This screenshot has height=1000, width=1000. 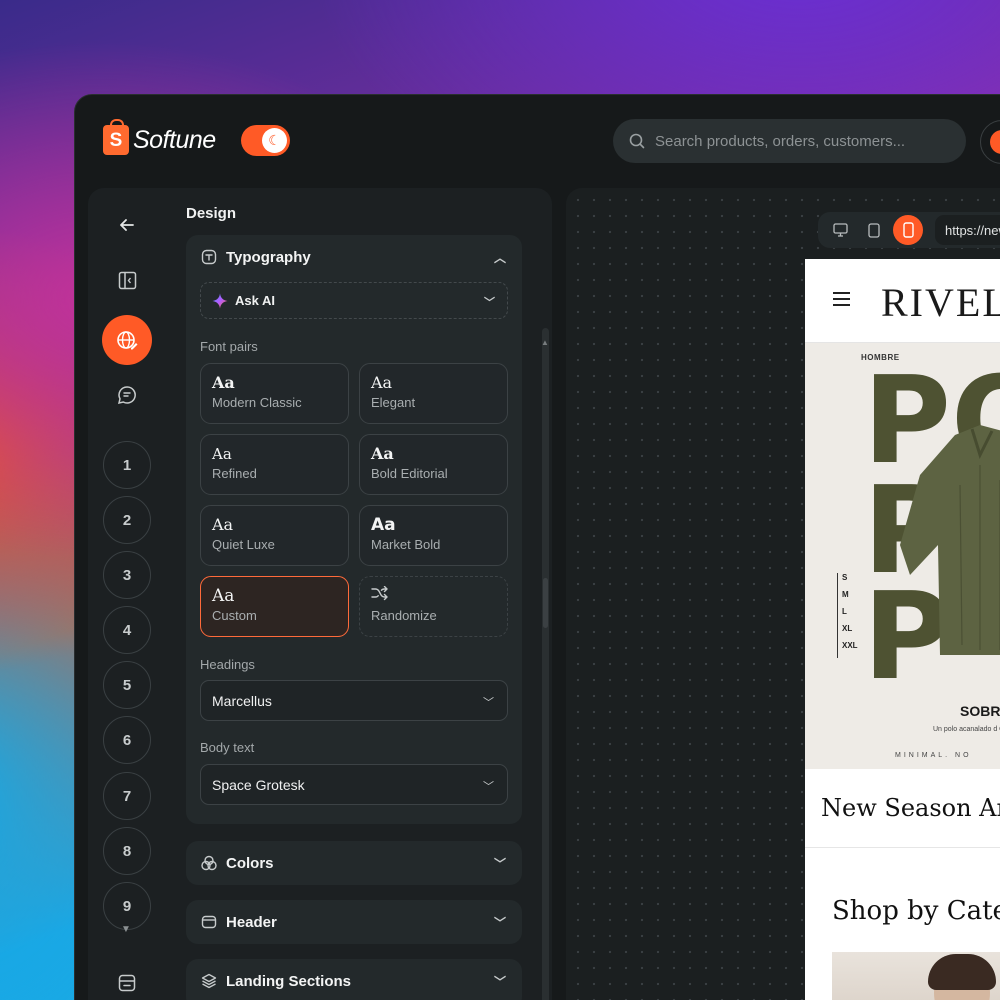 I want to click on size-option: XL, so click(x=847, y=628).